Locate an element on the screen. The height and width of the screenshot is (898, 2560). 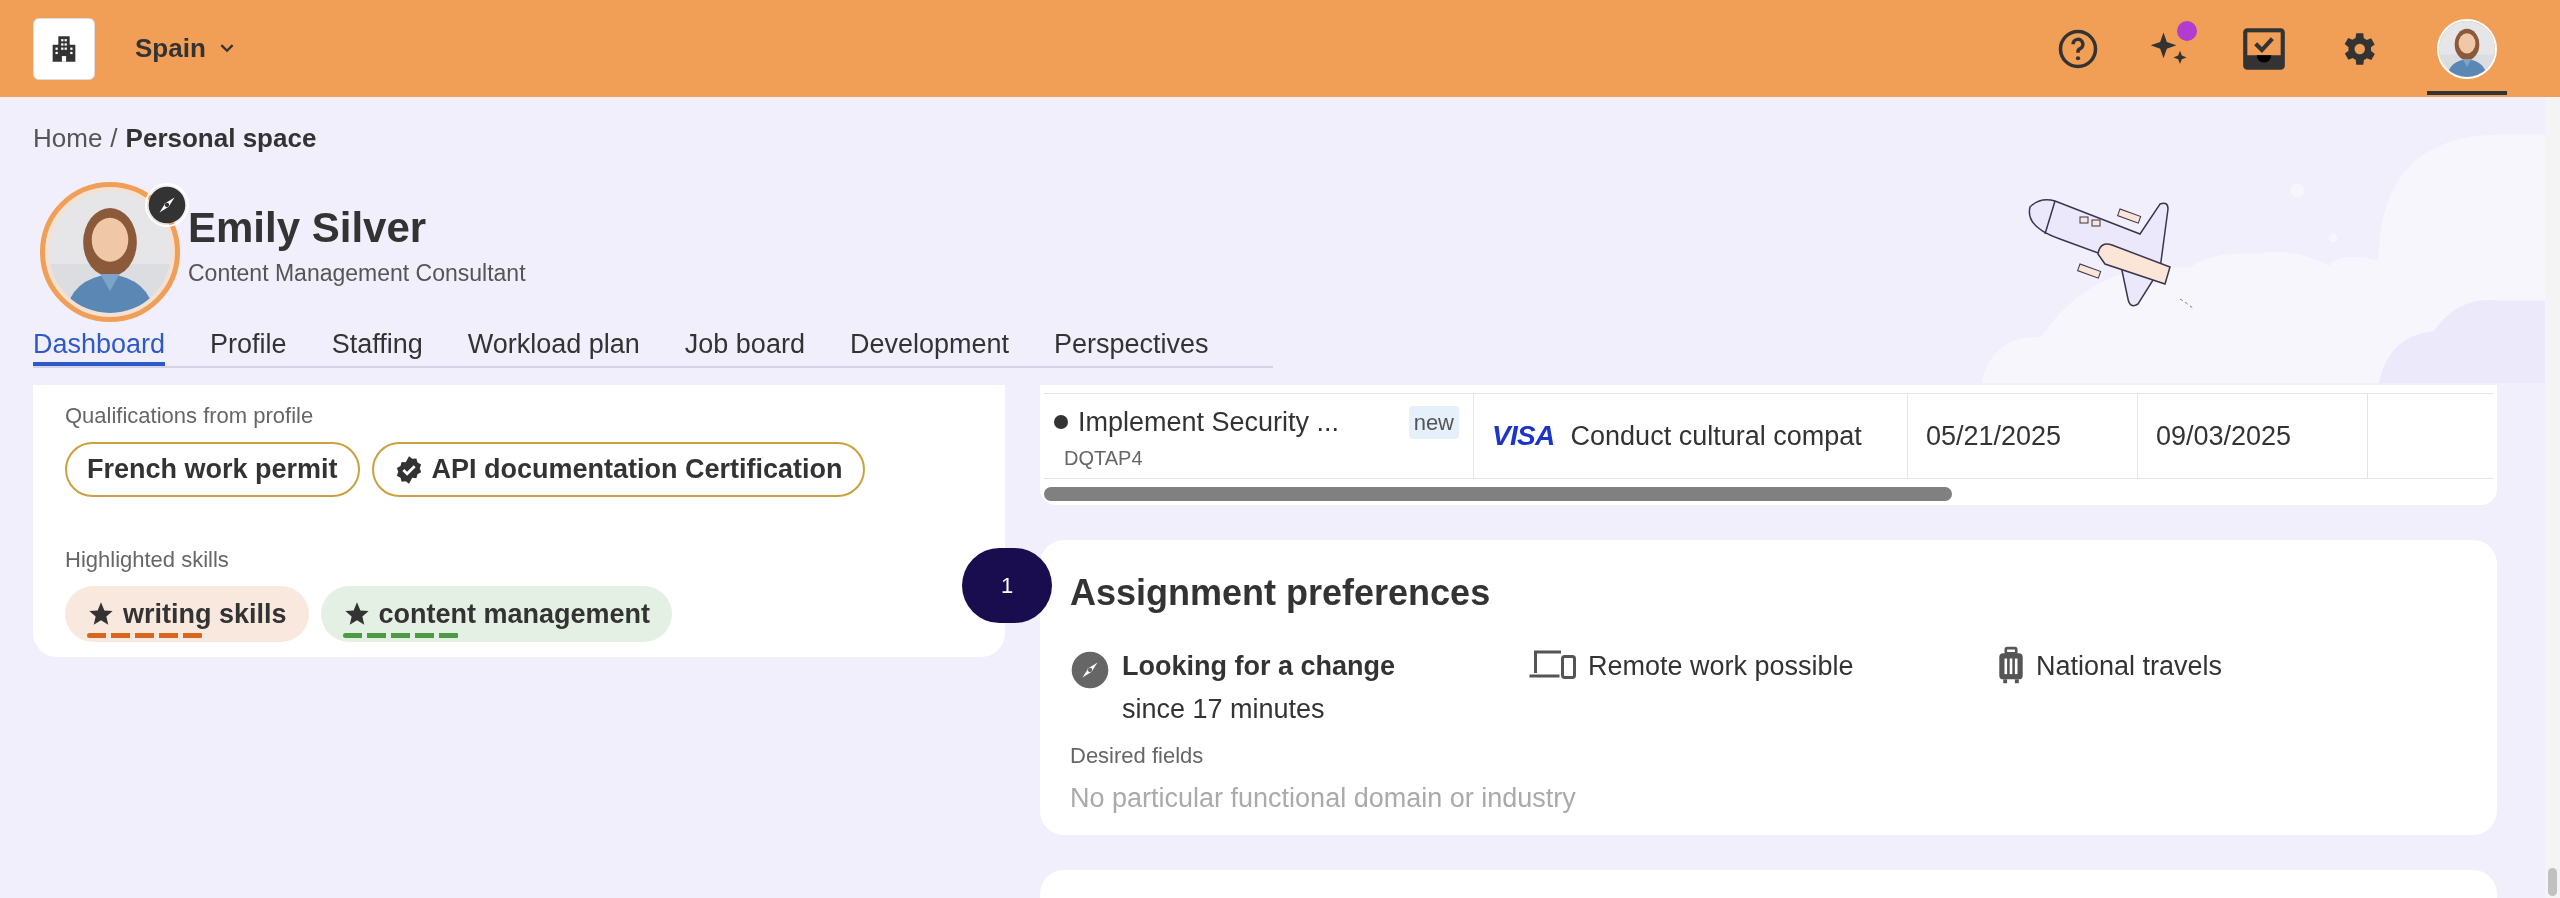
scrollbar-track is located at coordinates (2552, 497).